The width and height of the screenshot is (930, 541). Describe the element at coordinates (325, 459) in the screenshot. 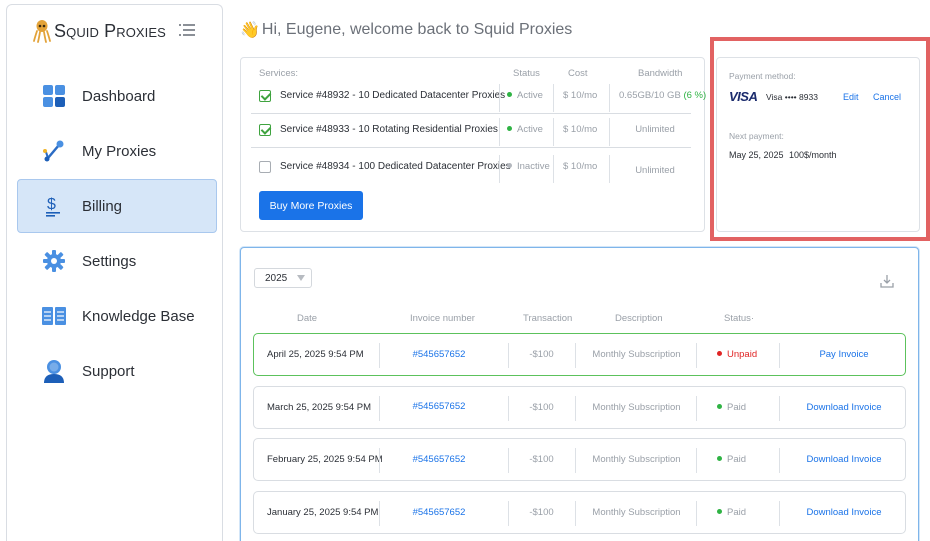

I see `invoice-date: February 25, 2025 9:54 PM` at that location.